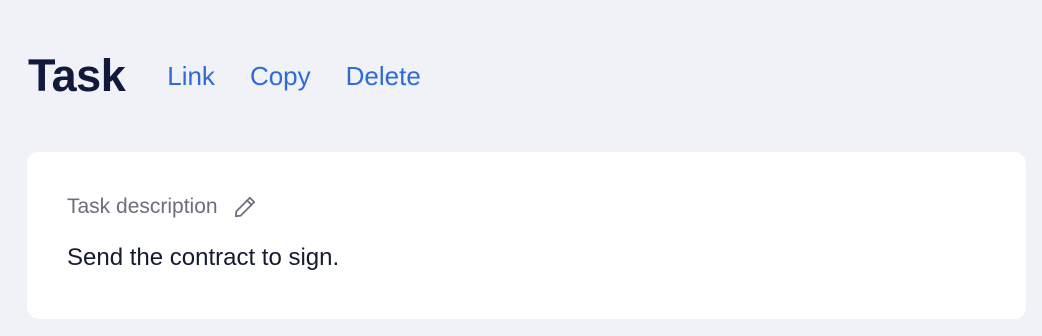 The width and height of the screenshot is (1042, 336). I want to click on copy-action: Copy, so click(280, 76).